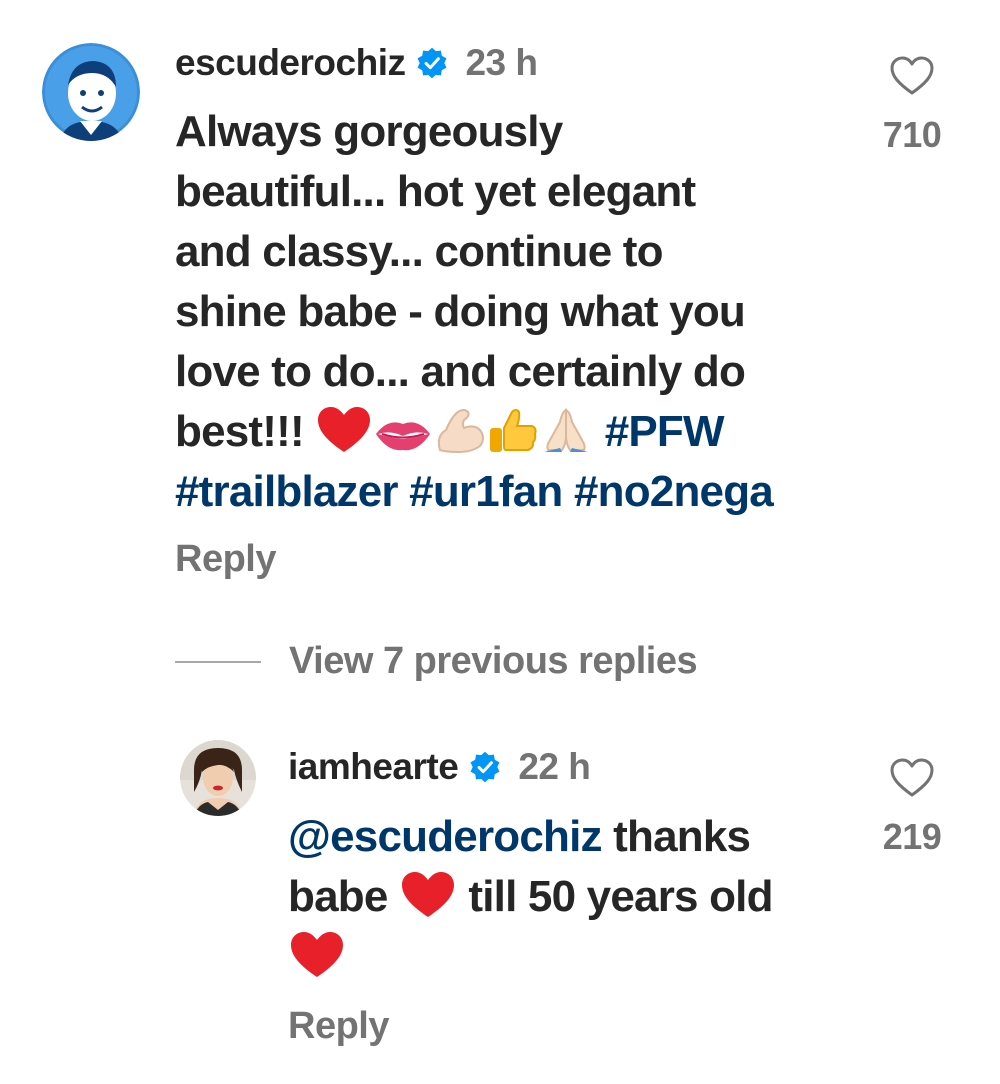 Image resolution: width=1000 pixels, height=1084 pixels. What do you see at coordinates (338, 896) in the screenshot?
I see `reply-text-segment: babe` at bounding box center [338, 896].